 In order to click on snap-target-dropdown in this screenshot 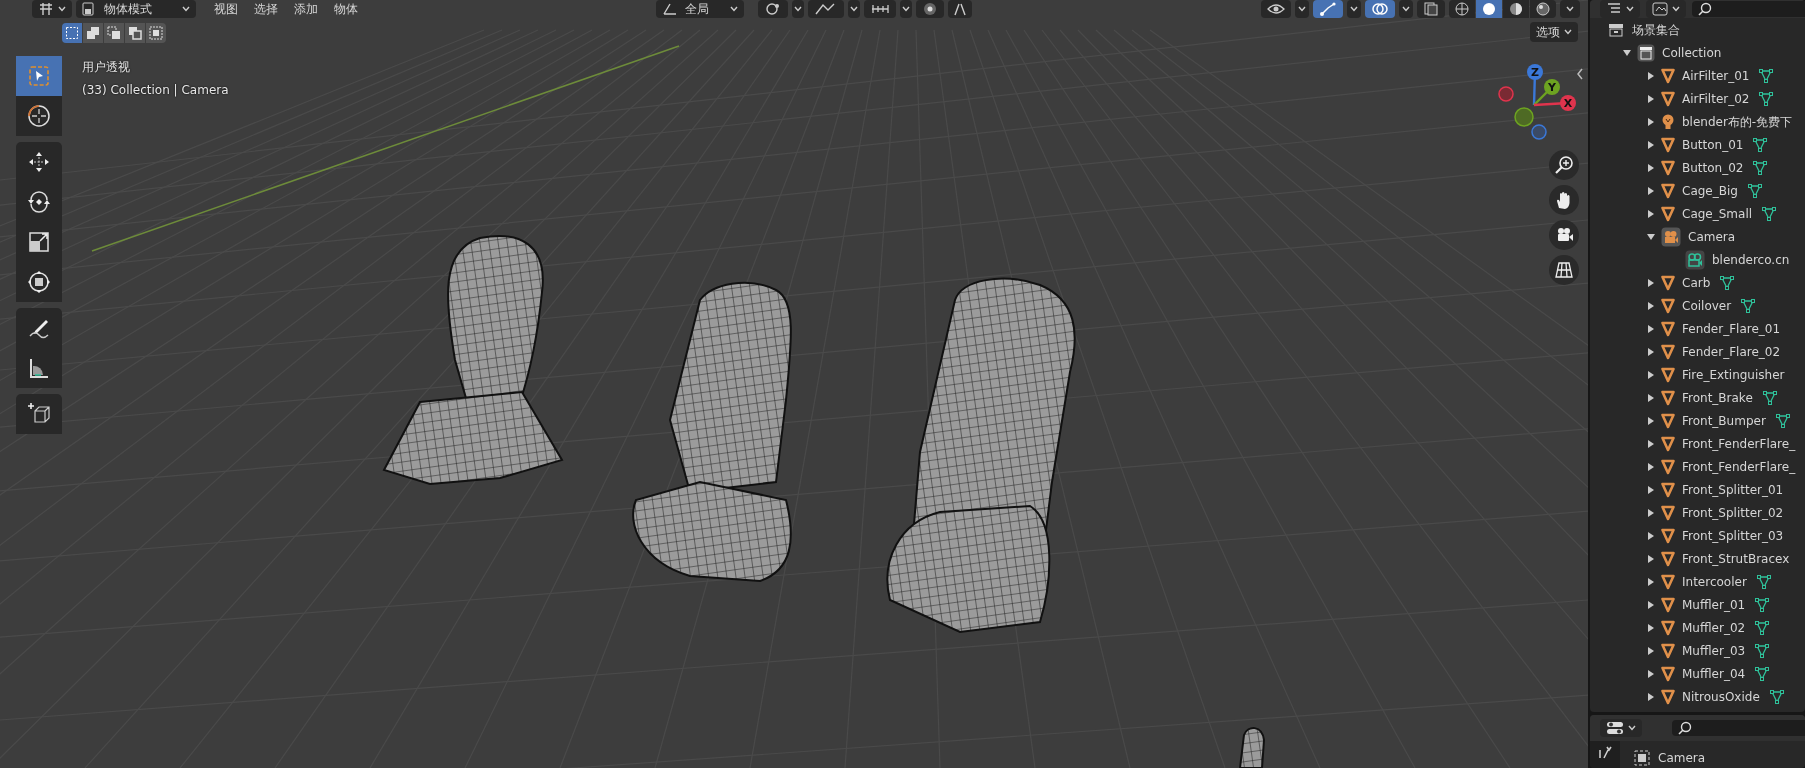, I will do `click(879, 9)`.